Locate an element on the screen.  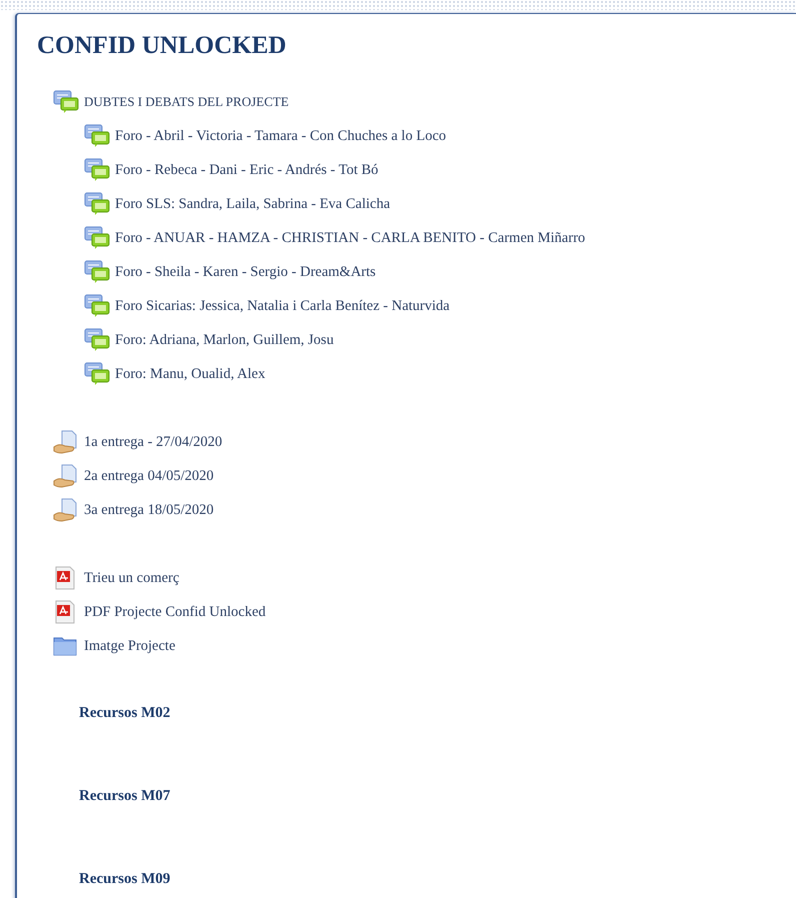
forum-link: Foro - Abril - Victoria - Tamara - Con Chuches a lo Loco is located at coordinates (280, 136).